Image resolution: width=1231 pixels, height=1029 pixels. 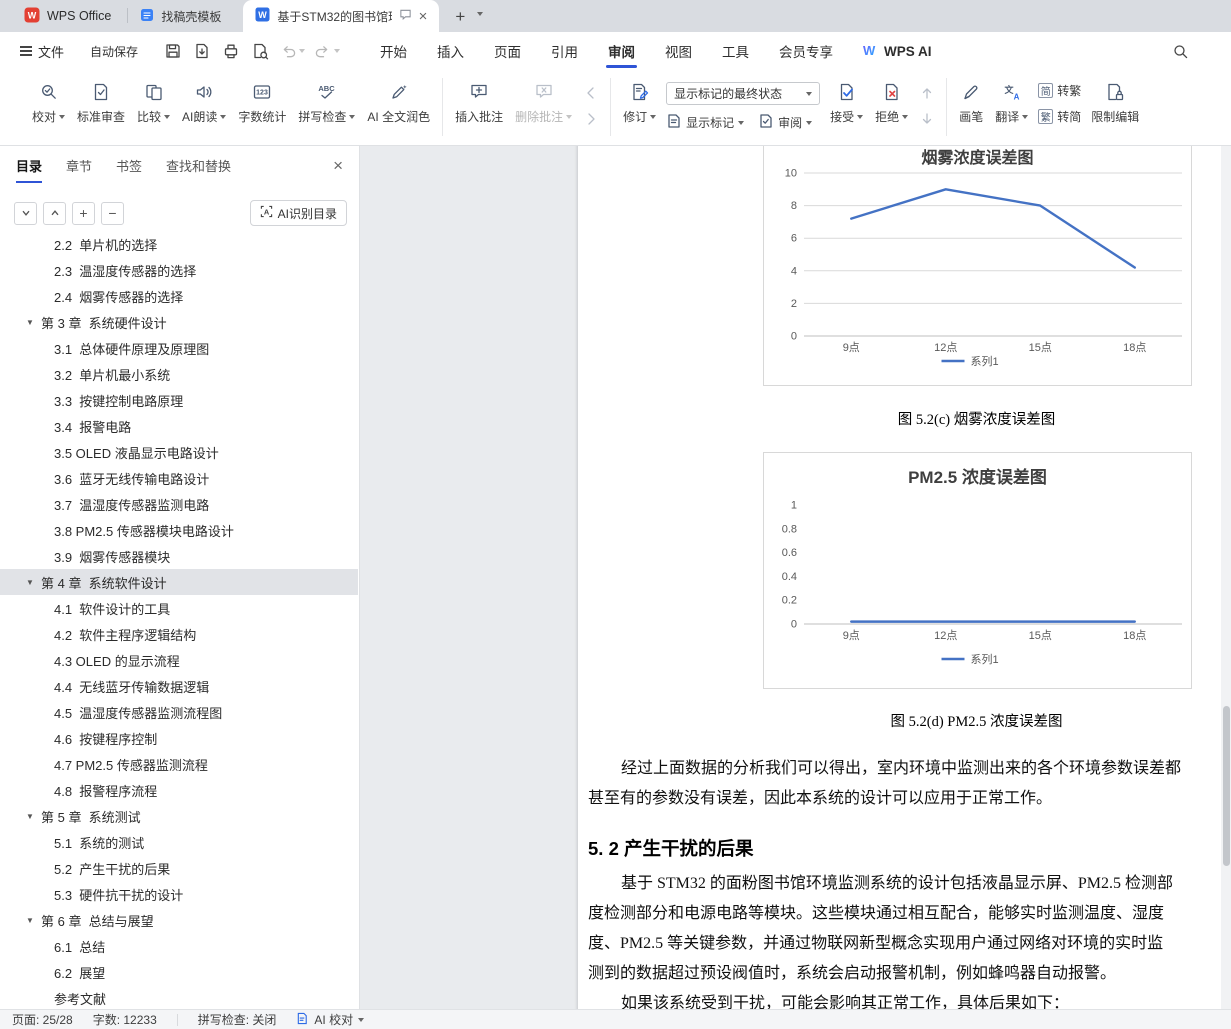 What do you see at coordinates (179, 582) in the screenshot?
I see `toc-item: ▼ 第 4 章 系统软件设计` at bounding box center [179, 582].